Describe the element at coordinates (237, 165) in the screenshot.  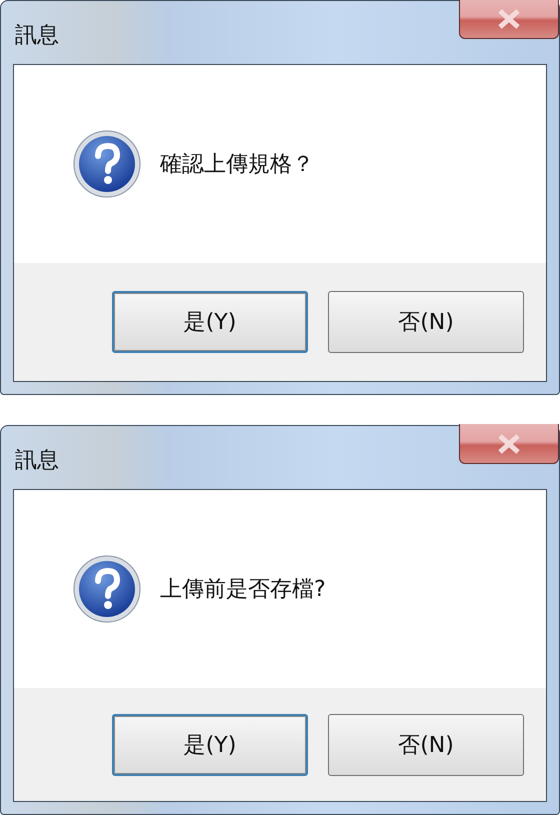
I see `message-text: 確認上傳規格？` at that location.